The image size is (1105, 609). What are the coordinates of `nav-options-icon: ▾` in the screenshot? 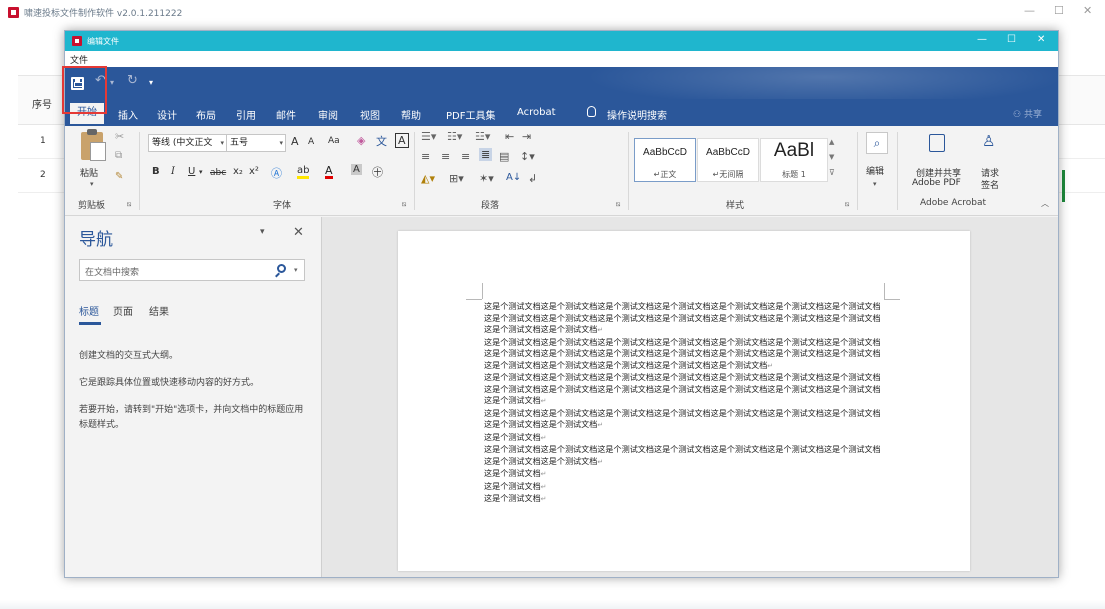 It's located at (262, 232).